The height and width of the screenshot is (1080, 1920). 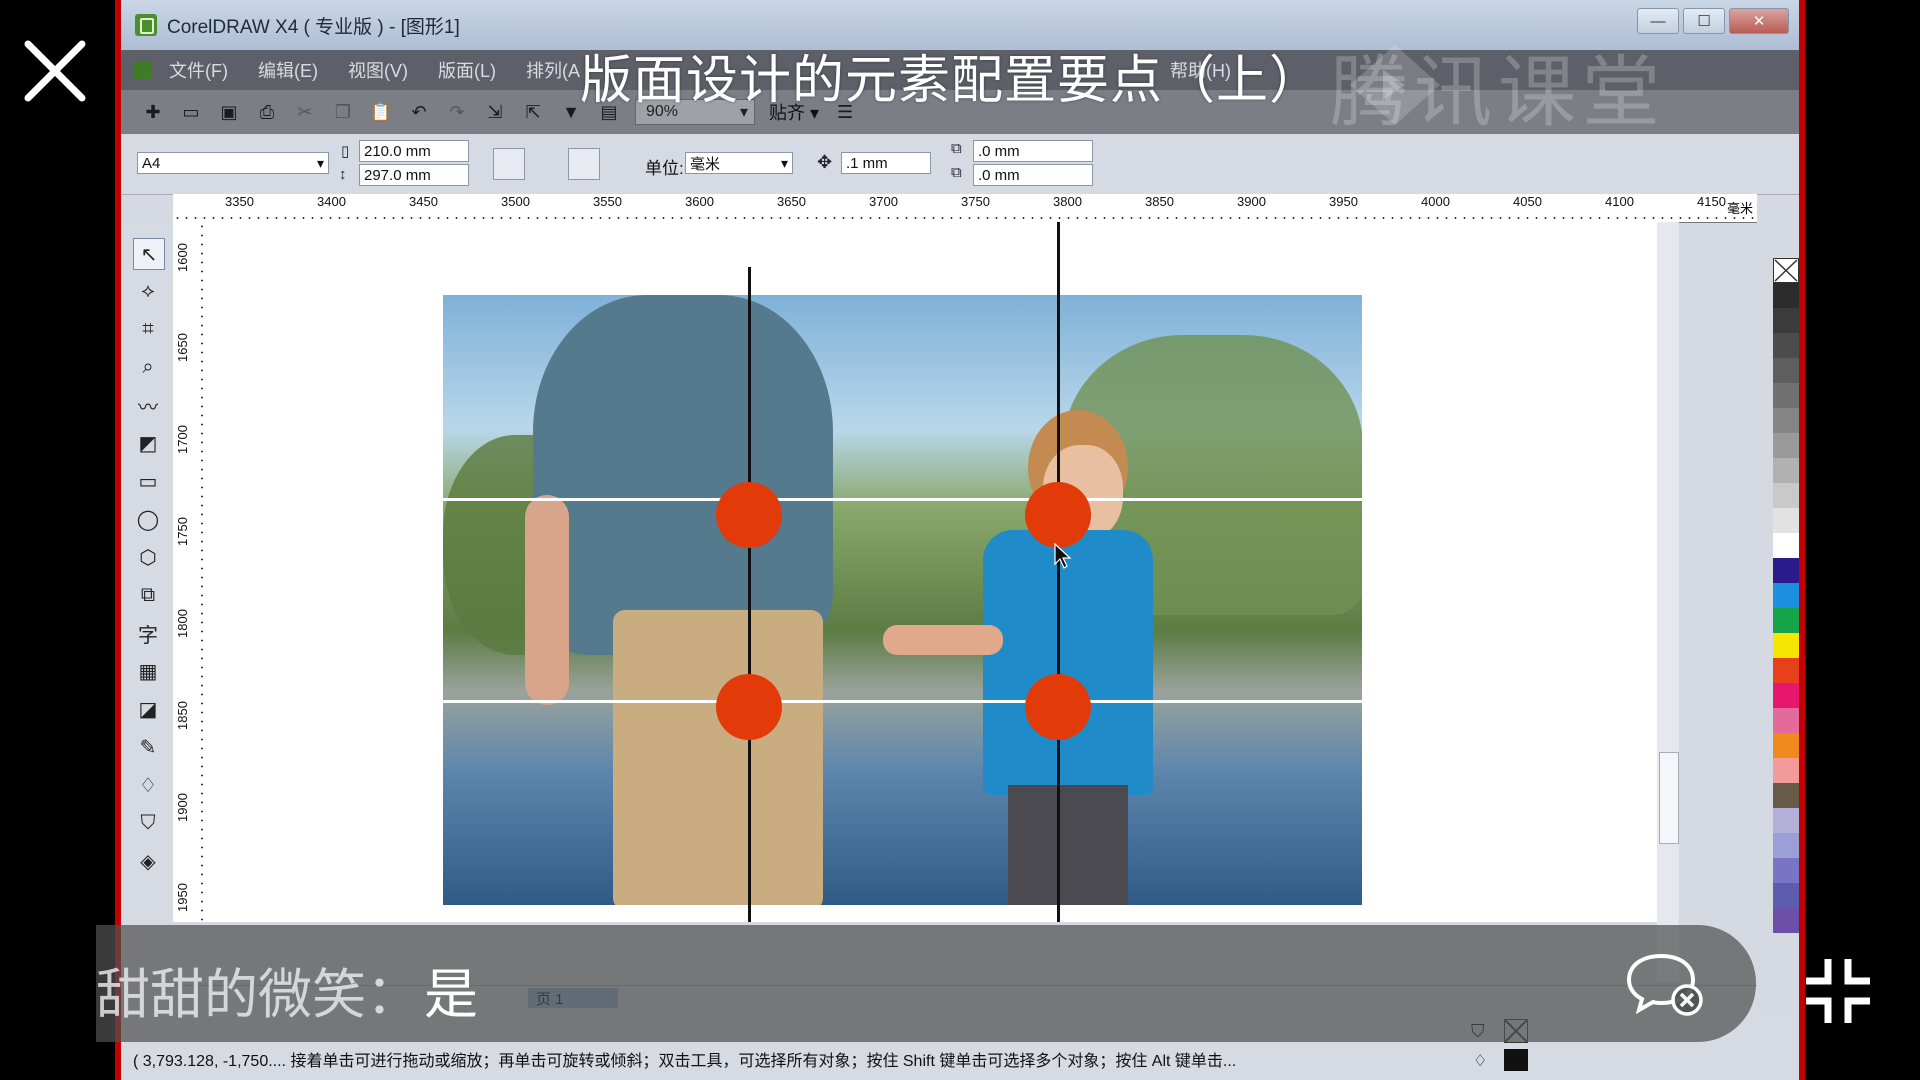 What do you see at coordinates (233, 163) in the screenshot?
I see `paper-size-select: A4` at bounding box center [233, 163].